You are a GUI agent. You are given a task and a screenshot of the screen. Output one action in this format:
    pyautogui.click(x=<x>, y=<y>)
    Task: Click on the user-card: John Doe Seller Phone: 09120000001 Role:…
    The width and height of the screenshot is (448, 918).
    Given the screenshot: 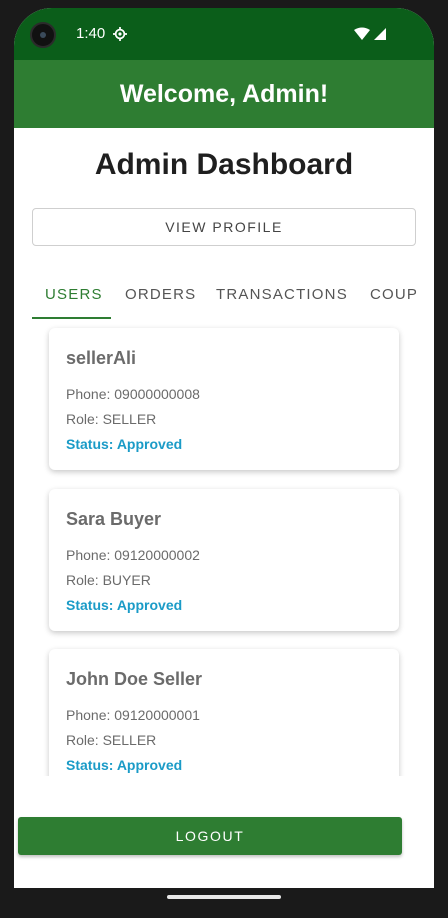 What is the action you would take?
    pyautogui.click(x=224, y=712)
    